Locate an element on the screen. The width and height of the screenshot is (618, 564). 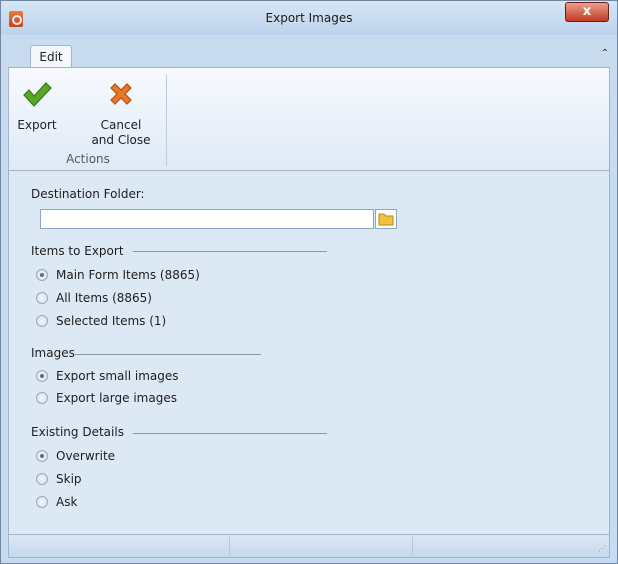
title-bar: Export Images x is located at coordinates (309, 18).